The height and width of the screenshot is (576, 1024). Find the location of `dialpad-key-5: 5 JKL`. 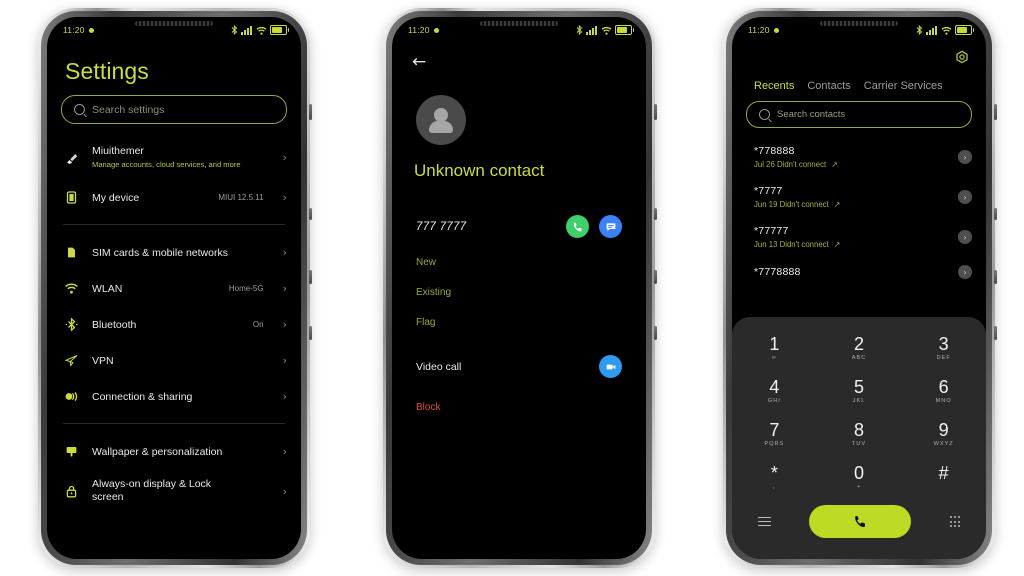

dialpad-key-5: 5 JKL is located at coordinates (859, 391).